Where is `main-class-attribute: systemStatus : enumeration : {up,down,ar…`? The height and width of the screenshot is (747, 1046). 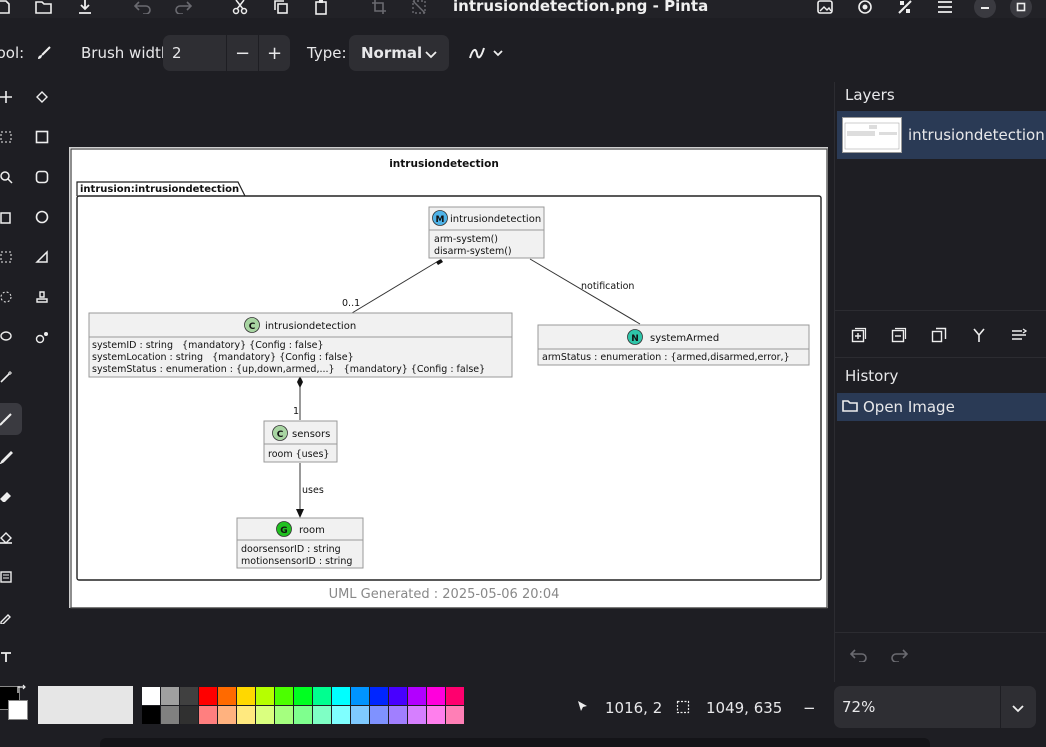
main-class-attribute: systemStatus : enumeration : {up,down,ar… is located at coordinates (288, 369).